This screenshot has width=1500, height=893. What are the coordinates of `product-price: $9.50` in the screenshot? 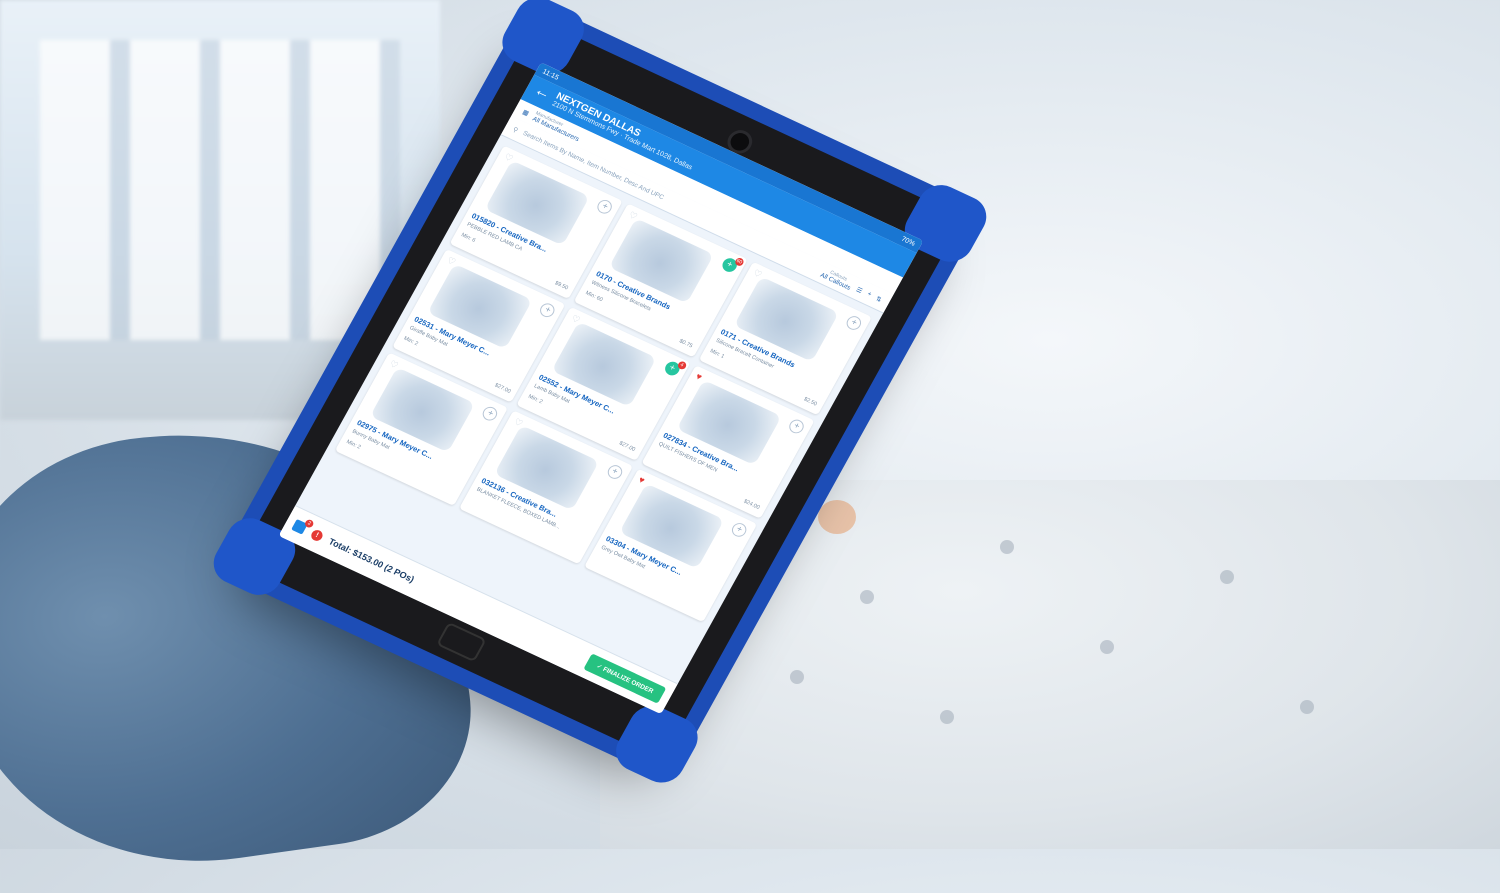 It's located at (561, 286).